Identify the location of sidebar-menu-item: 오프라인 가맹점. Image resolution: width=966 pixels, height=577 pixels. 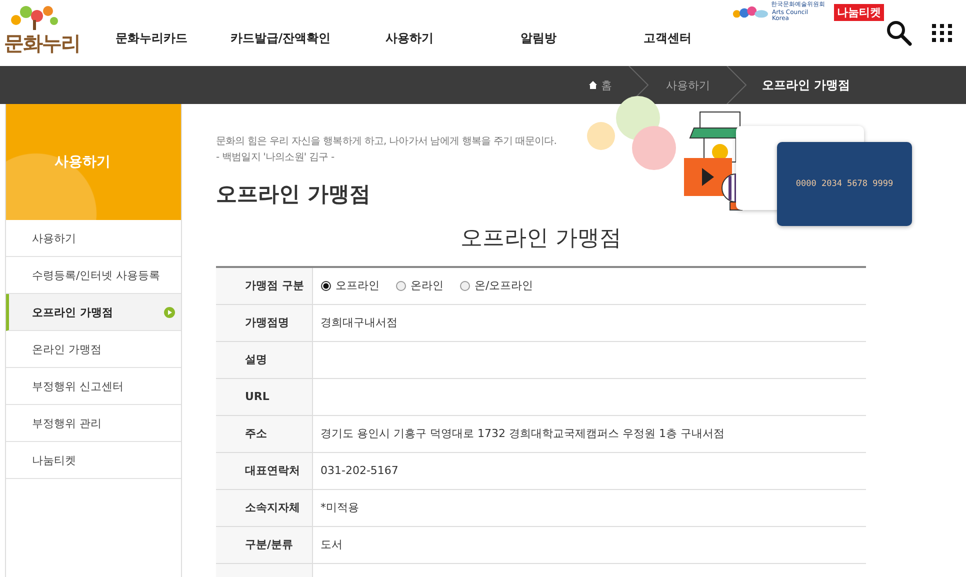
(93, 312).